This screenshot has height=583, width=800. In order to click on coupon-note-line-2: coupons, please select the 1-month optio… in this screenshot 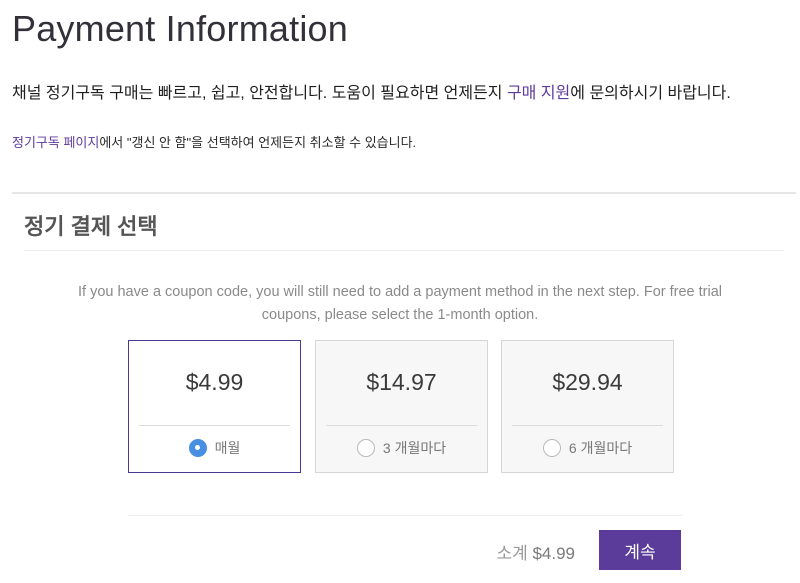, I will do `click(400, 315)`.